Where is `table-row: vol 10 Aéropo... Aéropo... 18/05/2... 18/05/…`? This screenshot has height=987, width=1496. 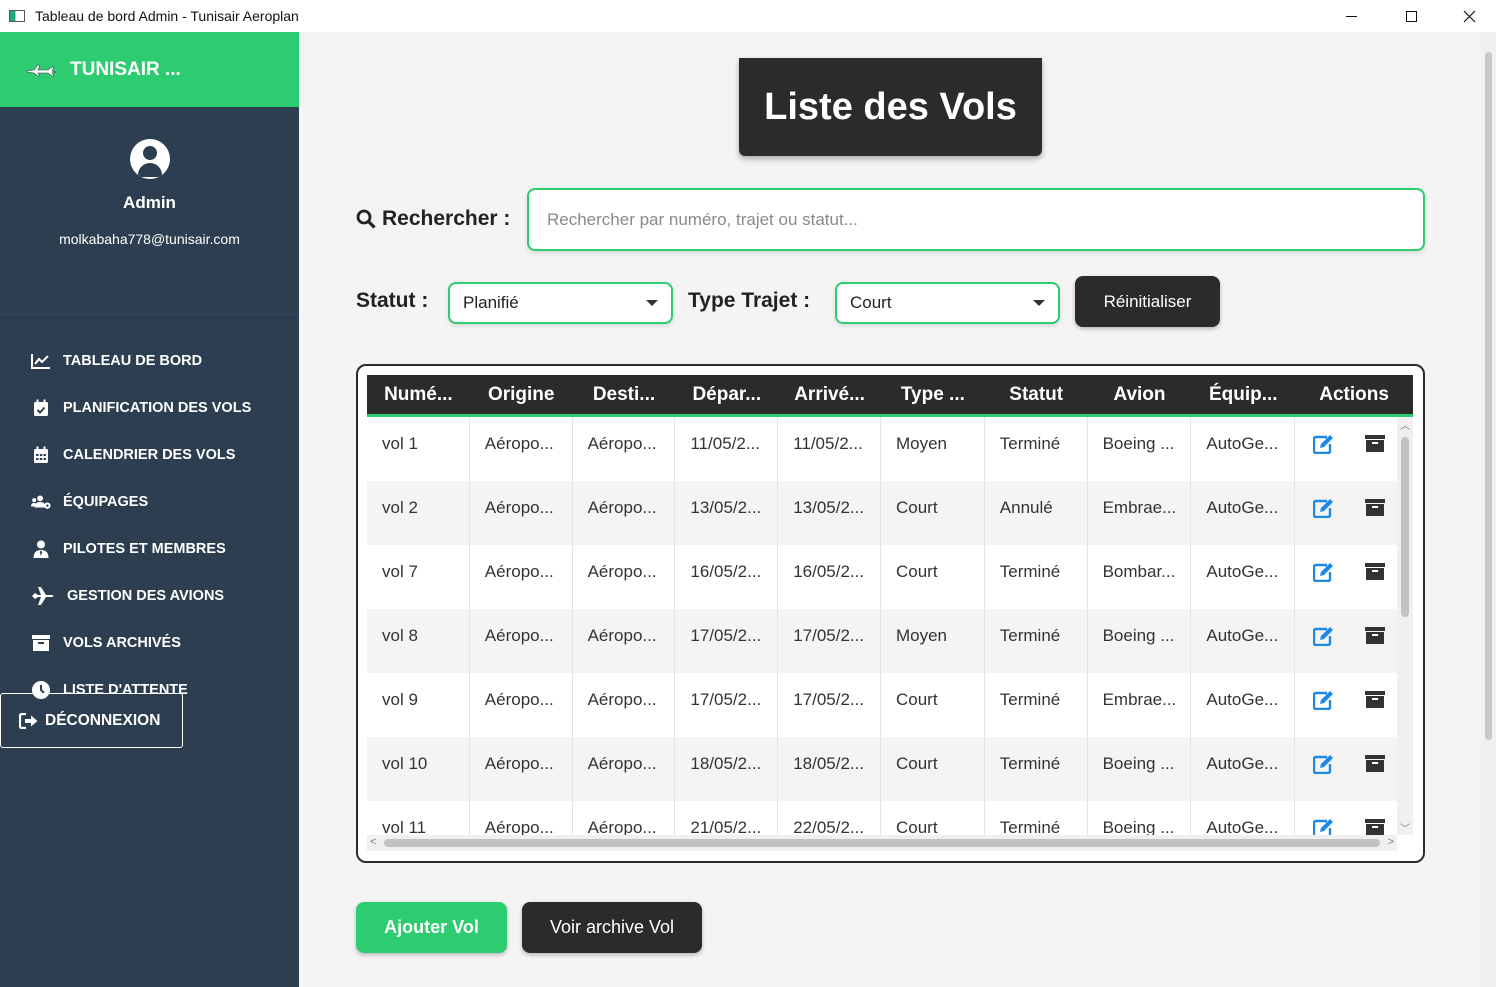
table-row: vol 10 Aéropo... Aéropo... 18/05/2... 18/05/… is located at coordinates (882, 769).